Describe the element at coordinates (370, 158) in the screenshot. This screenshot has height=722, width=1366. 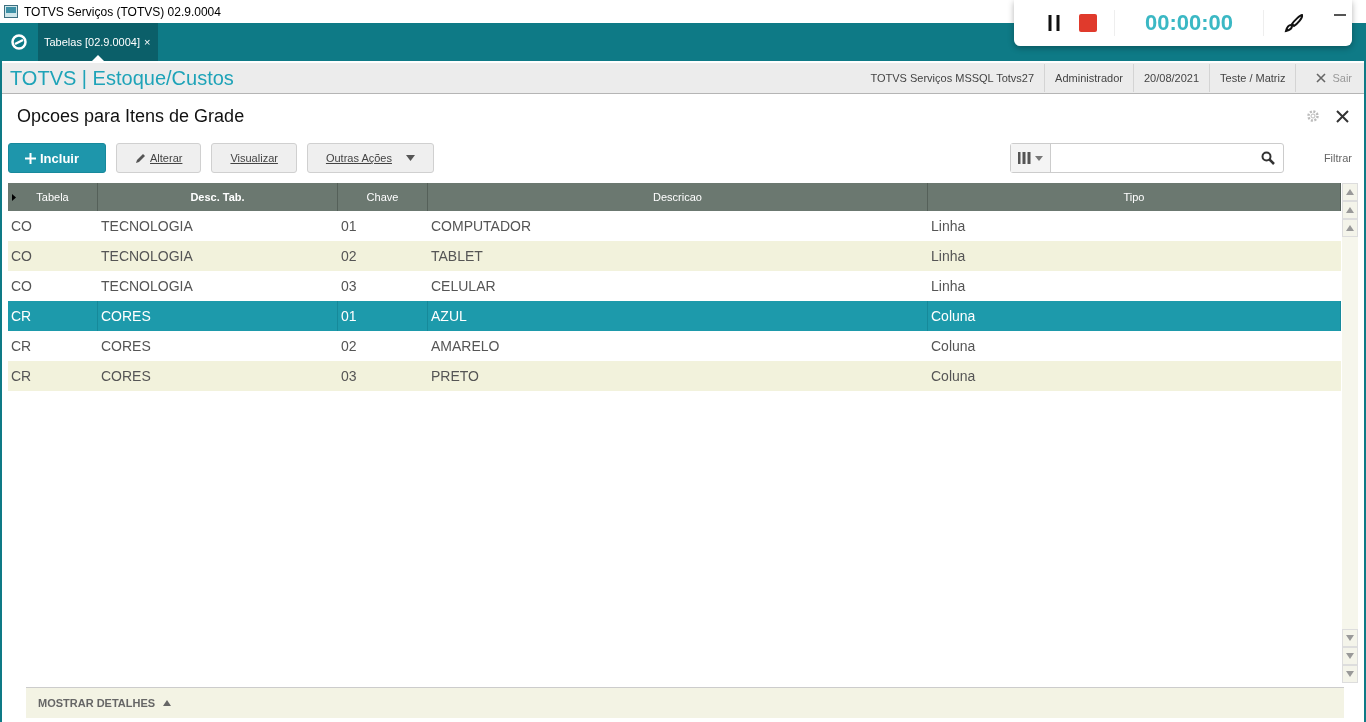
I see `toolbar-button: Outras Ações` at that location.